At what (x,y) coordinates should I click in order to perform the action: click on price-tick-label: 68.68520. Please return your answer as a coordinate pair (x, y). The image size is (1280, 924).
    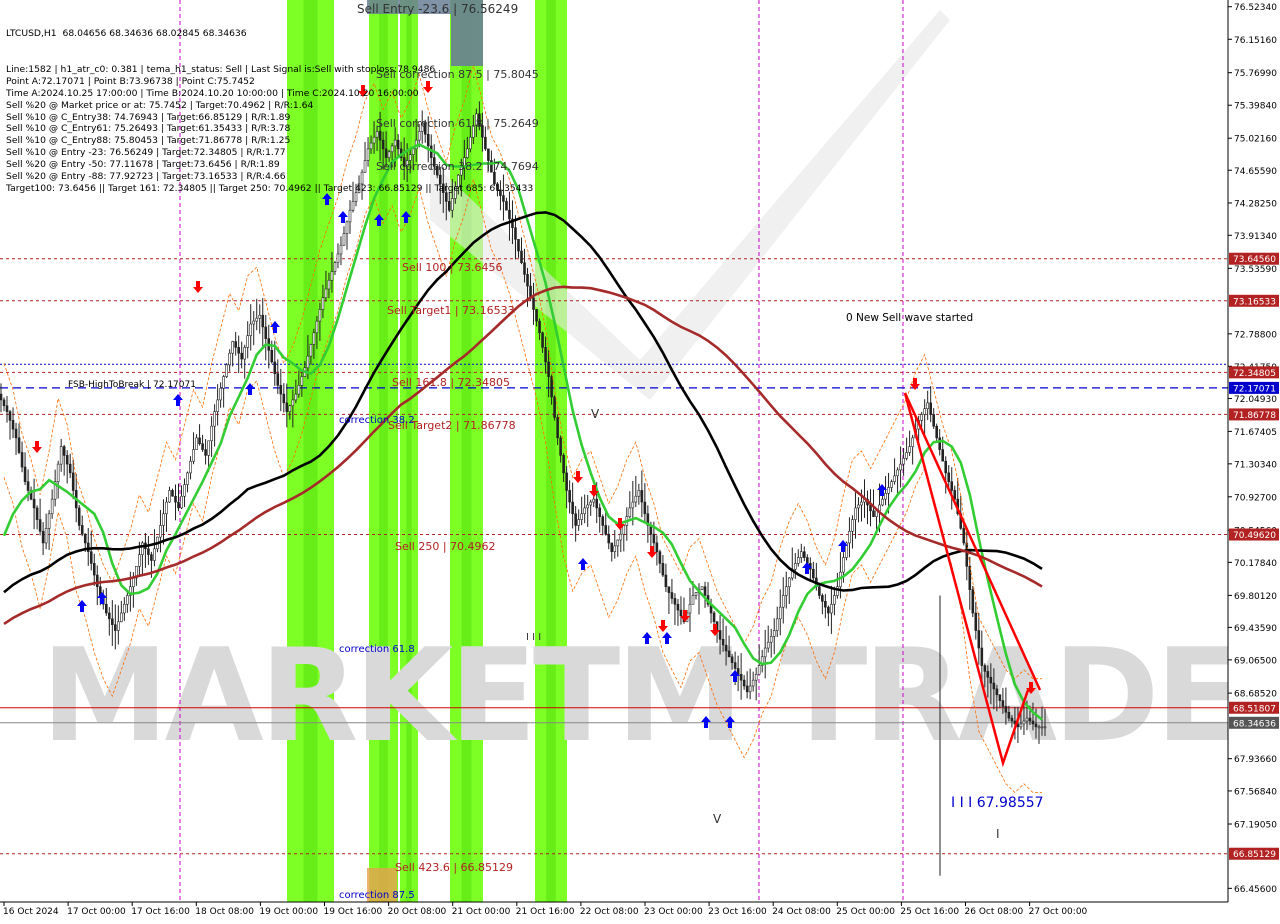
    Looking at the image, I should click on (1255, 695).